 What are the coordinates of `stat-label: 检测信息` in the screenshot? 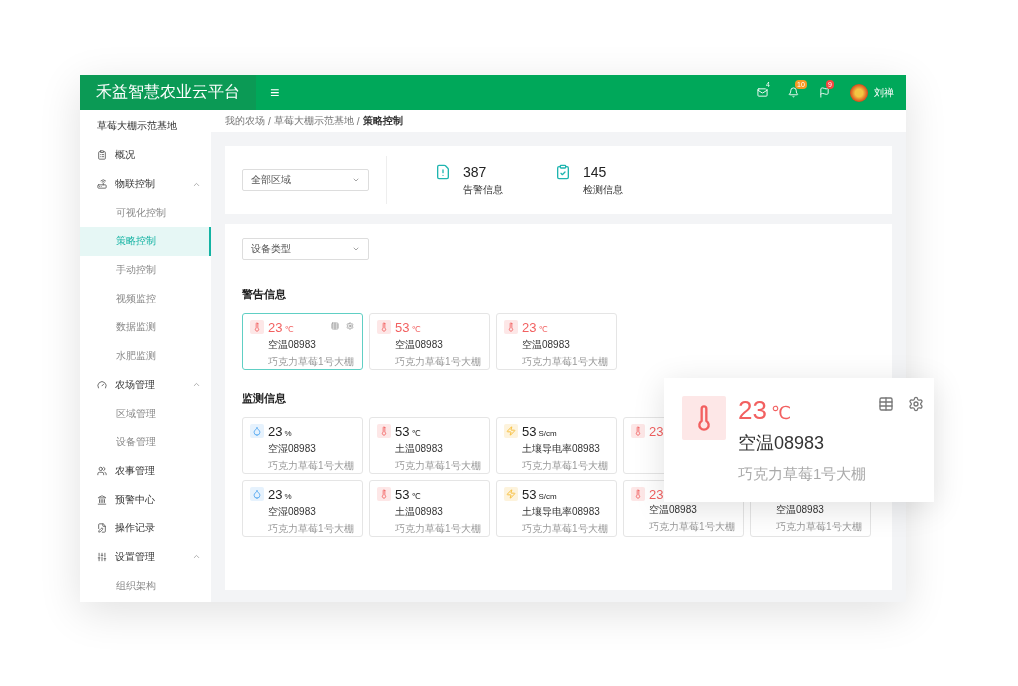 It's located at (603, 189).